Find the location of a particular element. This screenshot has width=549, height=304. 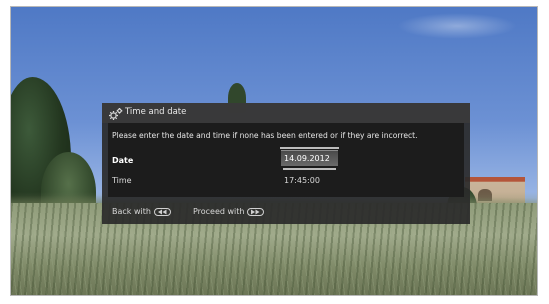

dialog-header: Time and date is located at coordinates (286, 113).